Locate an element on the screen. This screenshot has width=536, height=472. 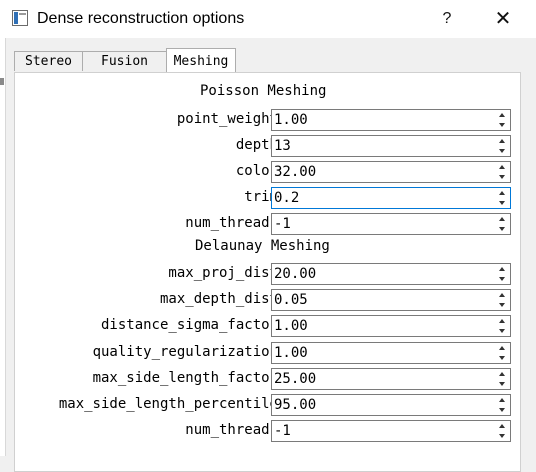
delaunay-max-side-length-percentile-spinbox is located at coordinates (391, 405).